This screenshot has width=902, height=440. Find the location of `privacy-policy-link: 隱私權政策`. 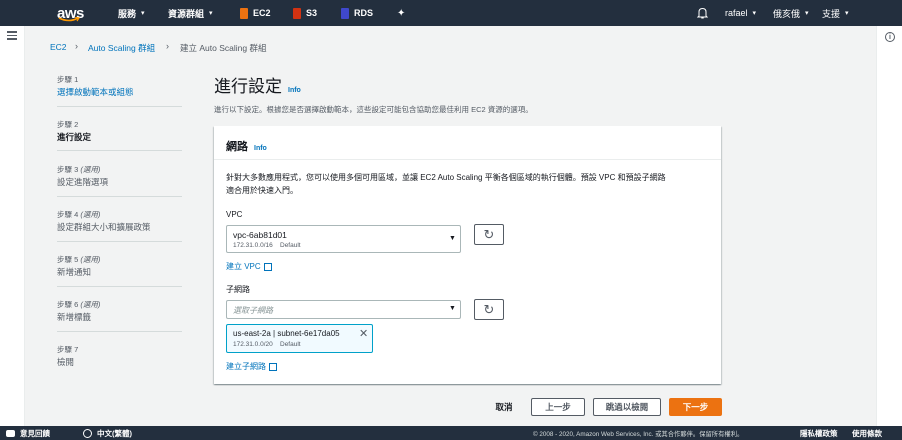

privacy-policy-link: 隱私權政策 is located at coordinates (819, 433).